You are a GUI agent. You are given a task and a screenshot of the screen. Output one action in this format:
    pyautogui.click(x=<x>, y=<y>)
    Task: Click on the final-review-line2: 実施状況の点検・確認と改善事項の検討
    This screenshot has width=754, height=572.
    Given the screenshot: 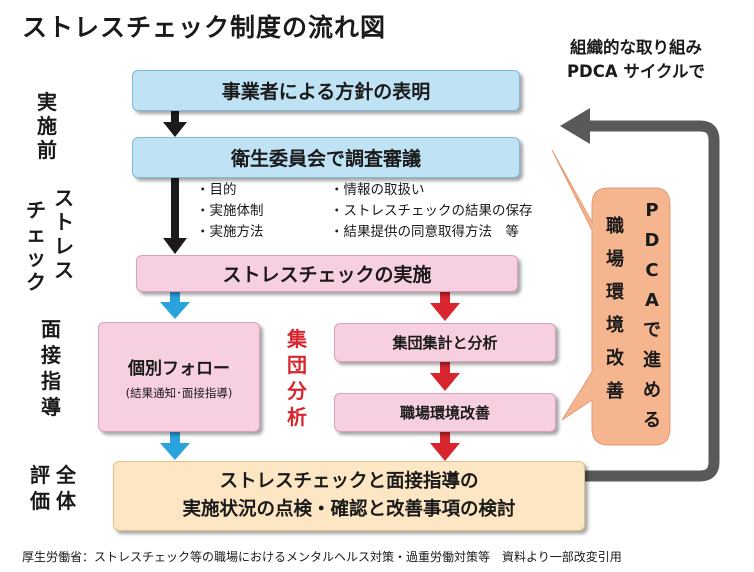 What is the action you would take?
    pyautogui.click(x=349, y=509)
    